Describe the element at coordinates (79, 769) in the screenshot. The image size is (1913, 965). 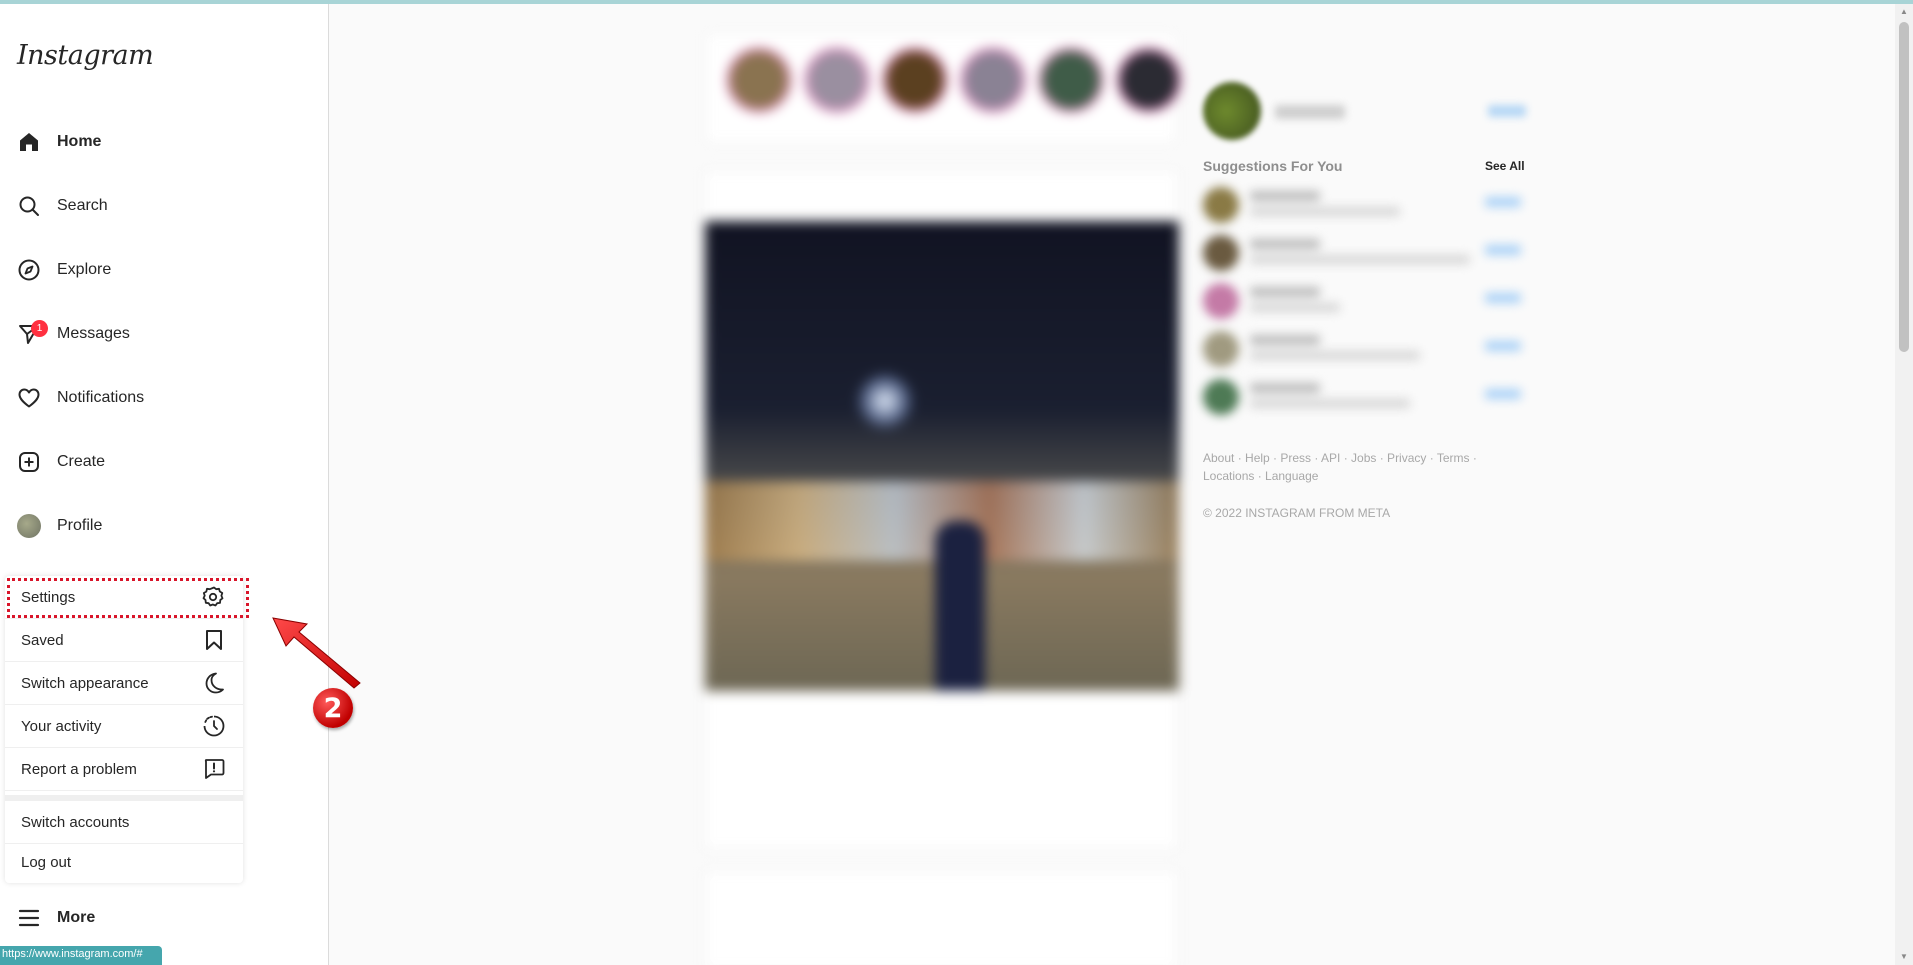
I see `menu-report-problem-label: Report a problem` at that location.